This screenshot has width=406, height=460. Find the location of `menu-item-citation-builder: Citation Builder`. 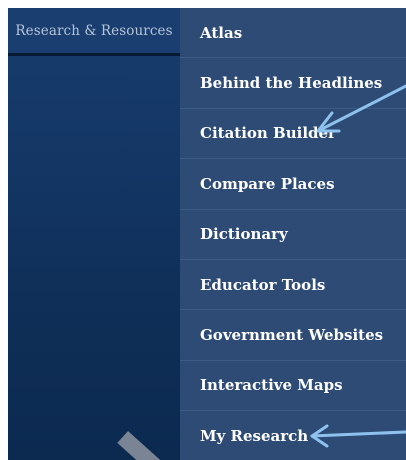

menu-item-citation-builder: Citation Builder is located at coordinates (293, 134).